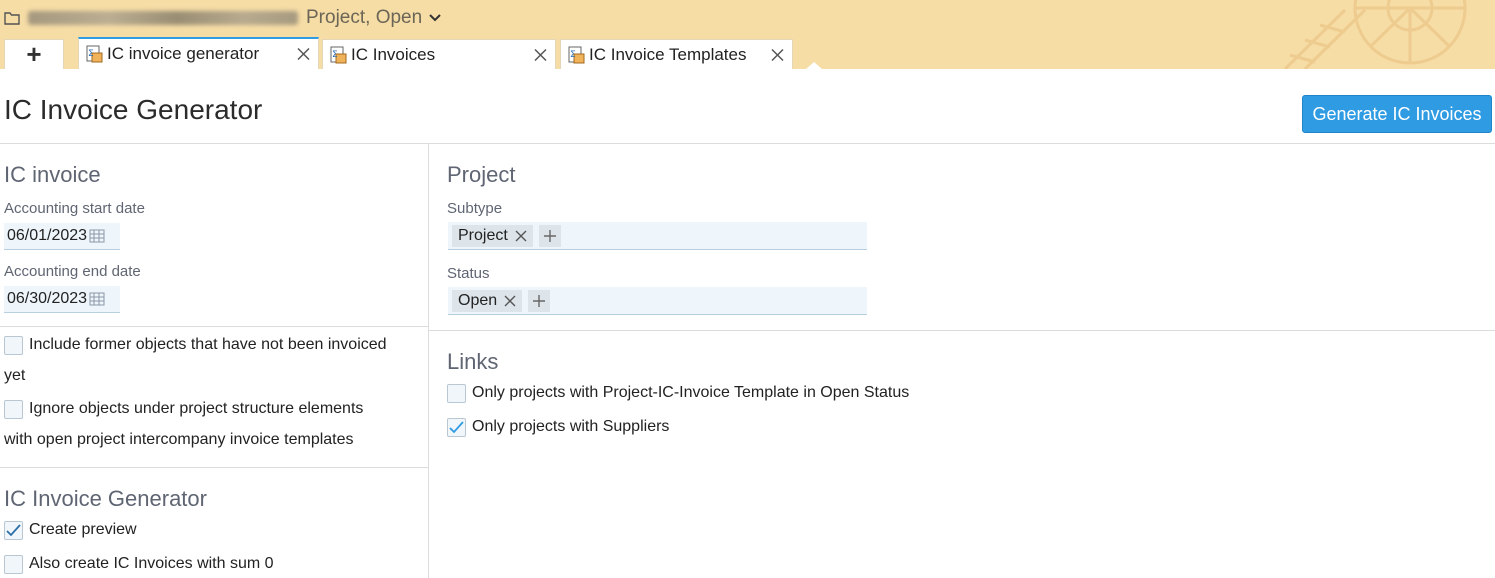 Image resolution: width=1495 pixels, height=578 pixels. I want to click on folder-icon, so click(12, 18).